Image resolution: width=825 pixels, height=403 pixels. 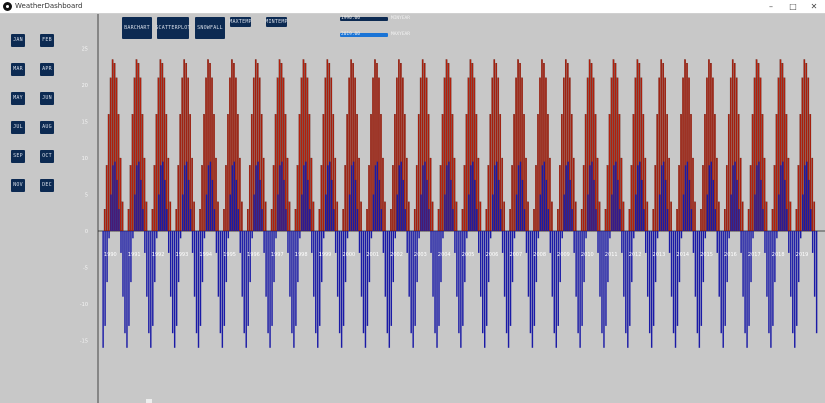 I want to click on year-label: 2014, so click(x=682, y=255).